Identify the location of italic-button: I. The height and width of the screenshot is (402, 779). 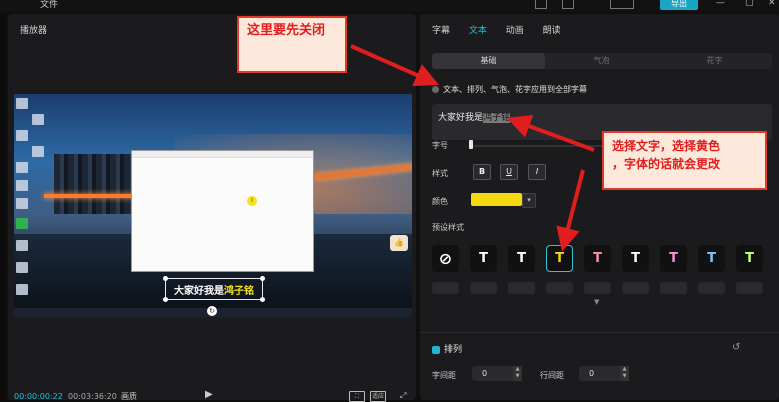
(537, 172).